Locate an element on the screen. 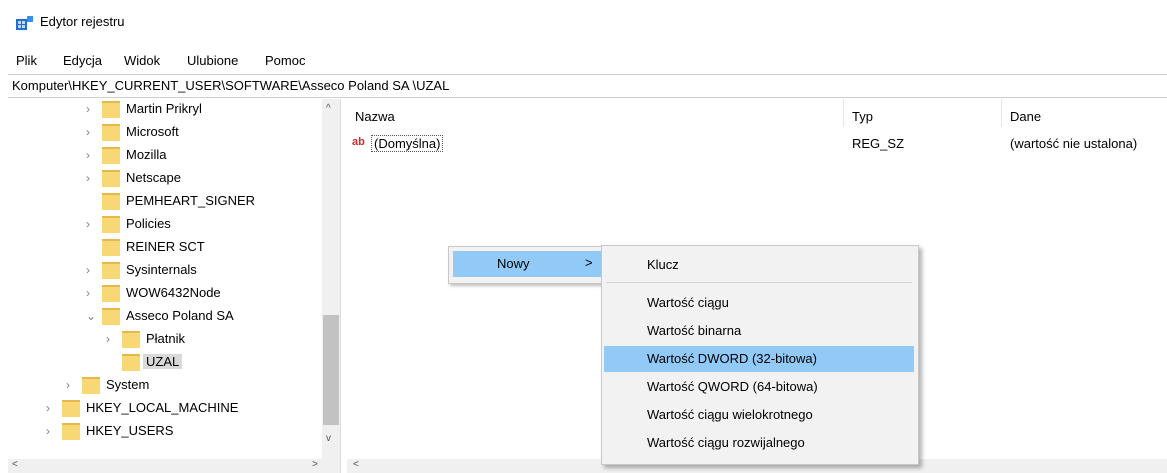 The width and height of the screenshot is (1167, 473). column-header-type: Typ is located at coordinates (862, 116).